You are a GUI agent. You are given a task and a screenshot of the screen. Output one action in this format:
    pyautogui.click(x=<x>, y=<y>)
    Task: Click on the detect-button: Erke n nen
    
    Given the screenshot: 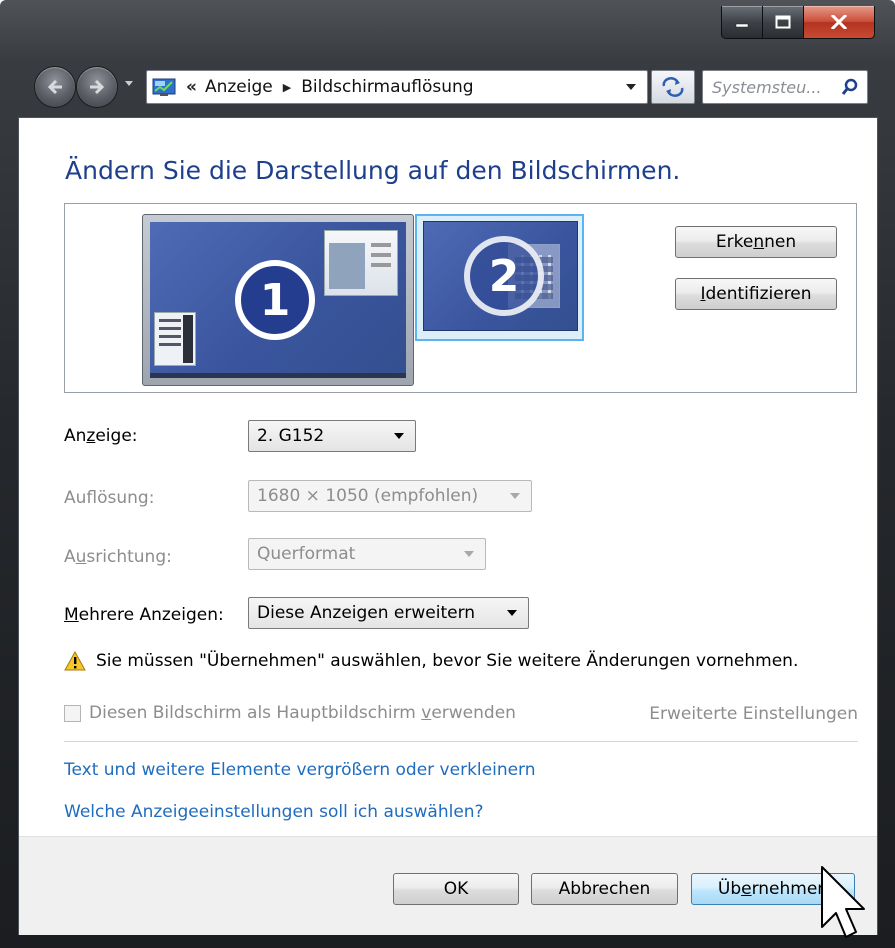 What is the action you would take?
    pyautogui.click(x=756, y=242)
    